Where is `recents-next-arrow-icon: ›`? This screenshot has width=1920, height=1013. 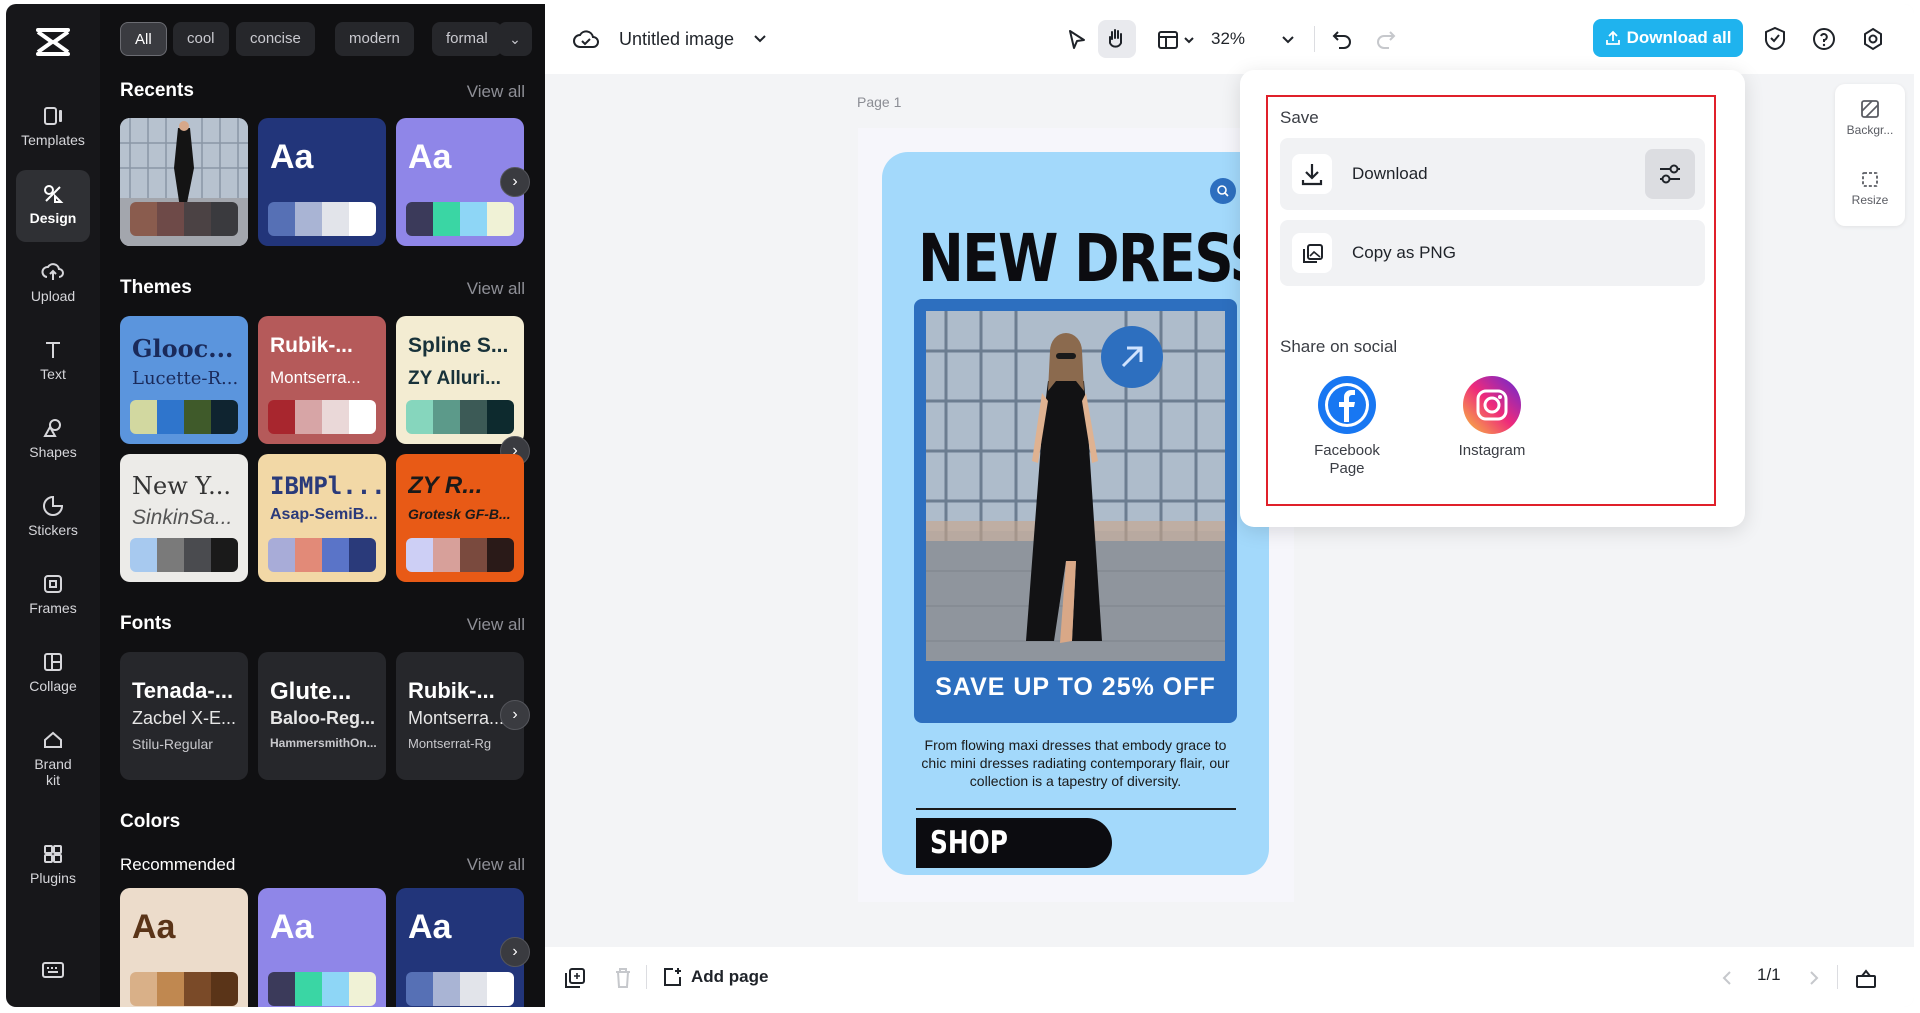 recents-next-arrow-icon: › is located at coordinates (515, 182).